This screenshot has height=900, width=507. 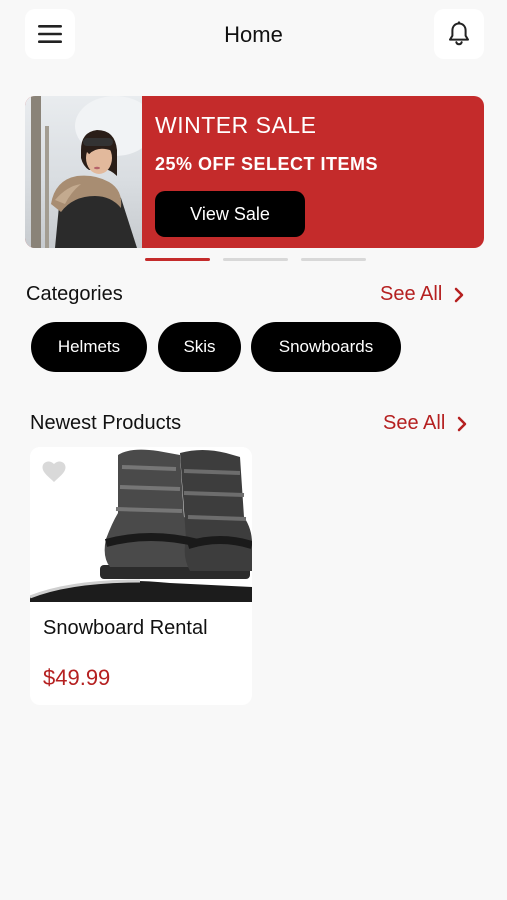 I want to click on category-chip-snowboards: Snowboards, so click(x=326, y=347).